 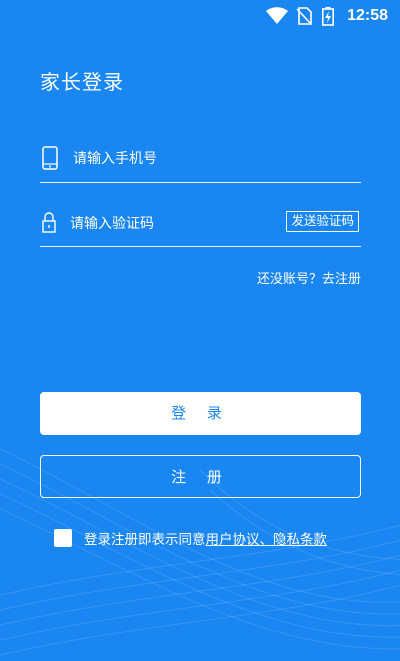 I want to click on page-title: 家长登录, so click(x=82, y=82).